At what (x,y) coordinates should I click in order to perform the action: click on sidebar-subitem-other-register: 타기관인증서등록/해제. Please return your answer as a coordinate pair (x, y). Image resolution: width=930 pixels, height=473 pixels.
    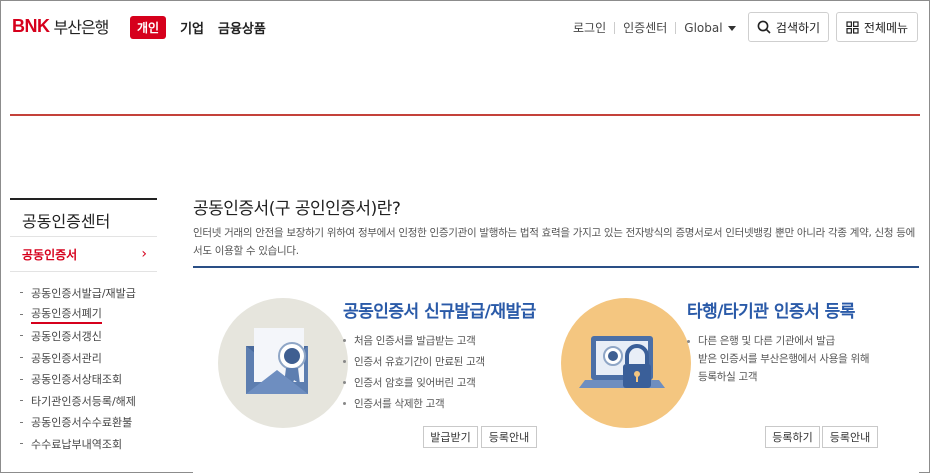
    Looking at the image, I should click on (83, 401).